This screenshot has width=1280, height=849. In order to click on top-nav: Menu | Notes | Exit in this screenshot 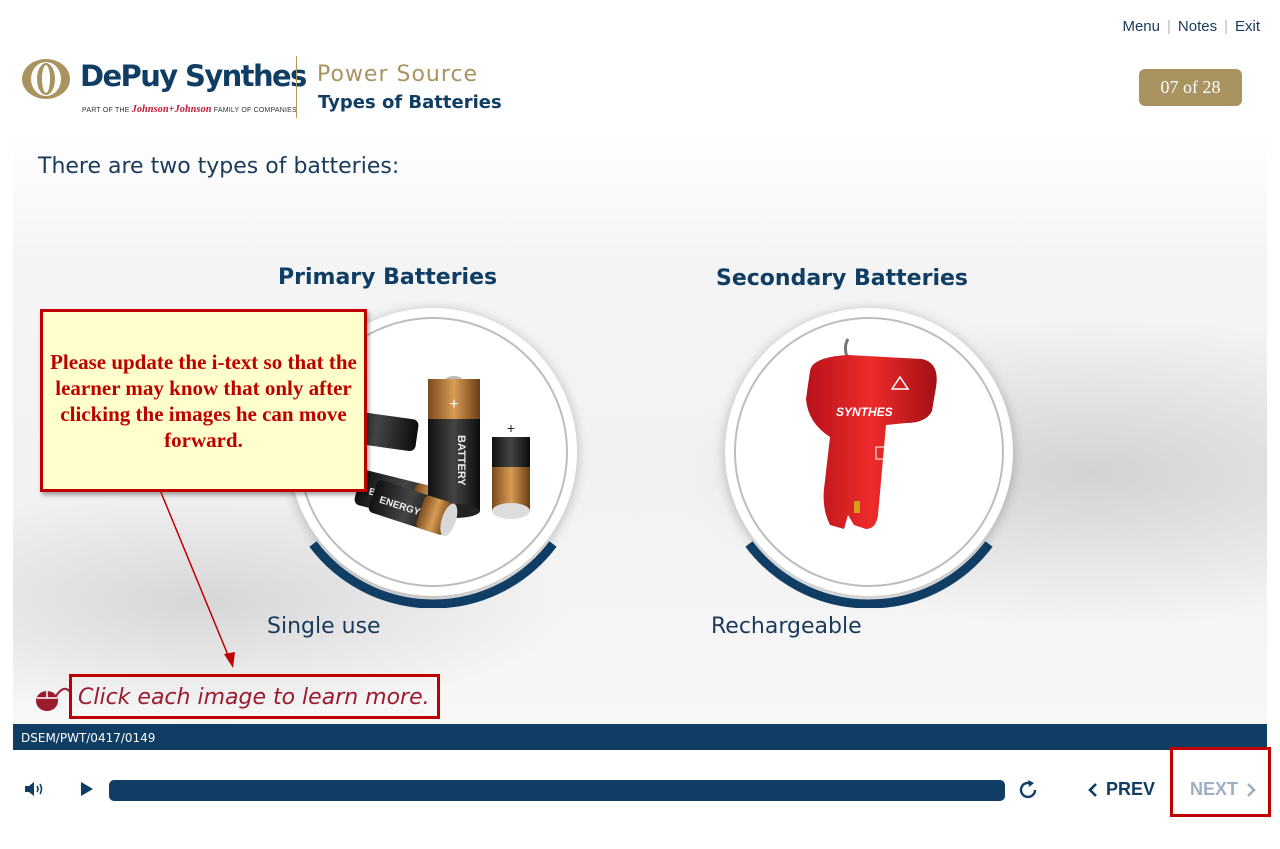, I will do `click(1191, 26)`.